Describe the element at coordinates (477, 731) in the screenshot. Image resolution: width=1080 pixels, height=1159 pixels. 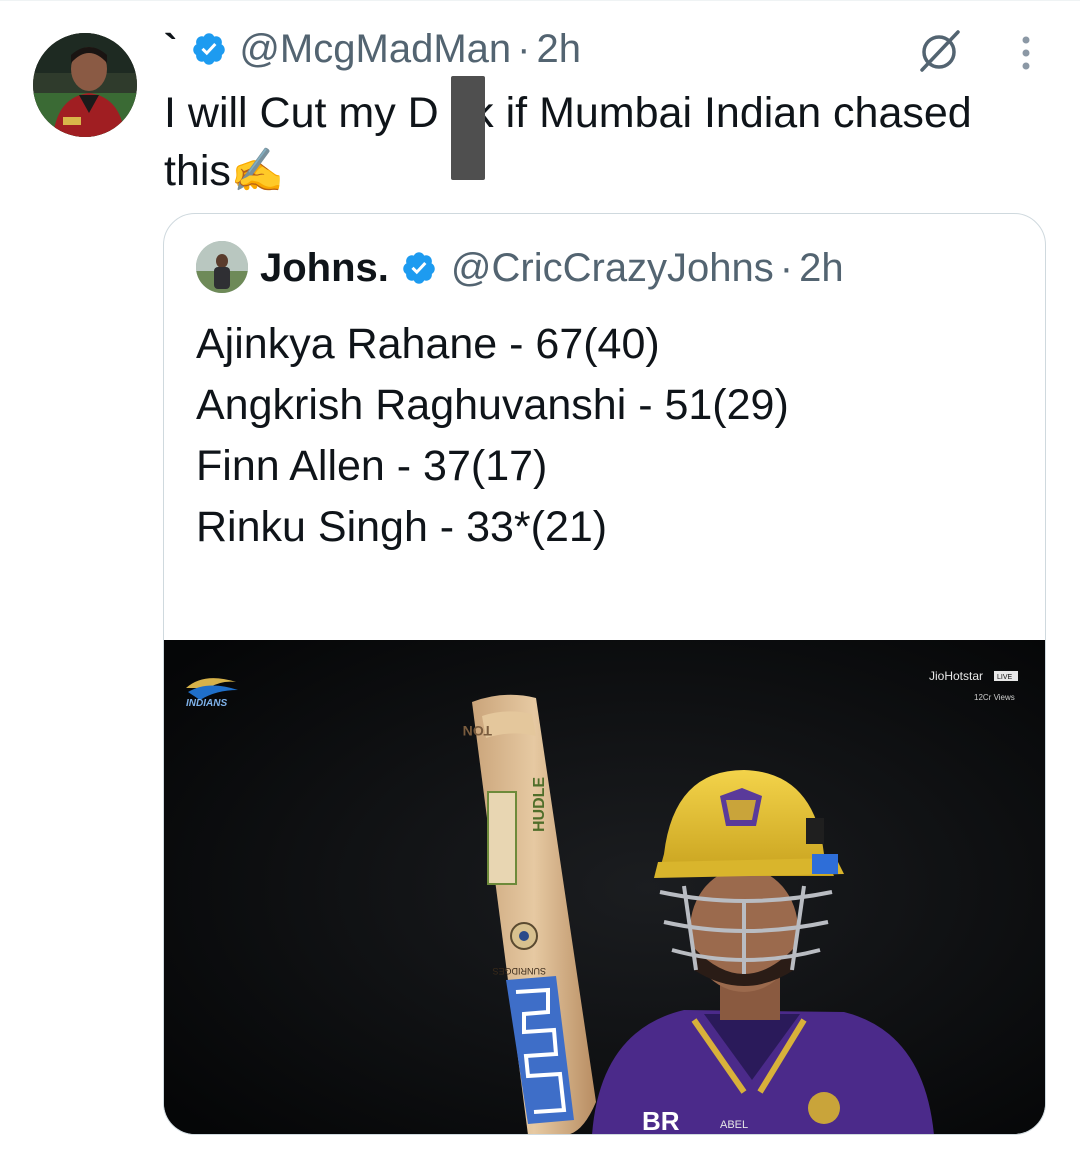
I see `bat-label-top: TON` at that location.